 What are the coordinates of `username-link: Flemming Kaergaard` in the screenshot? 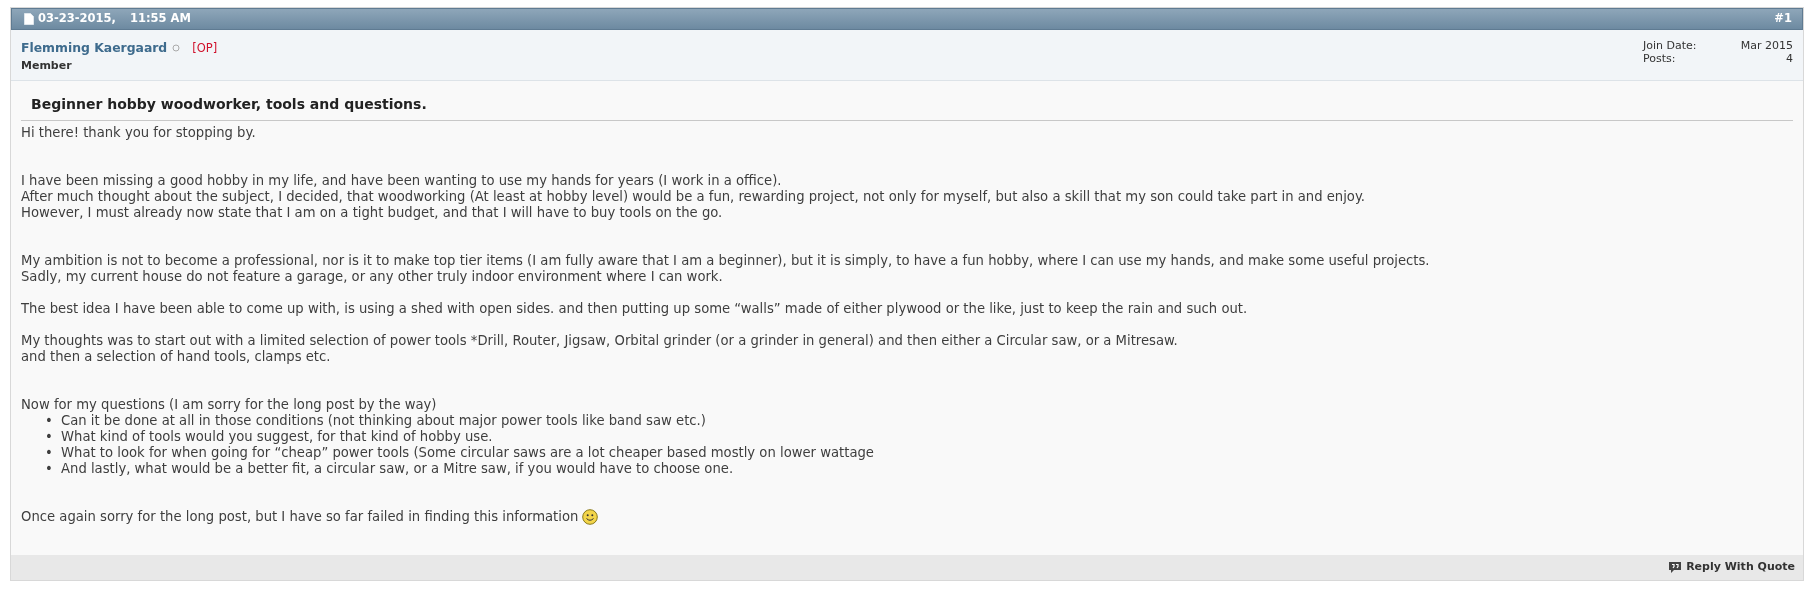 It's located at (94, 48).